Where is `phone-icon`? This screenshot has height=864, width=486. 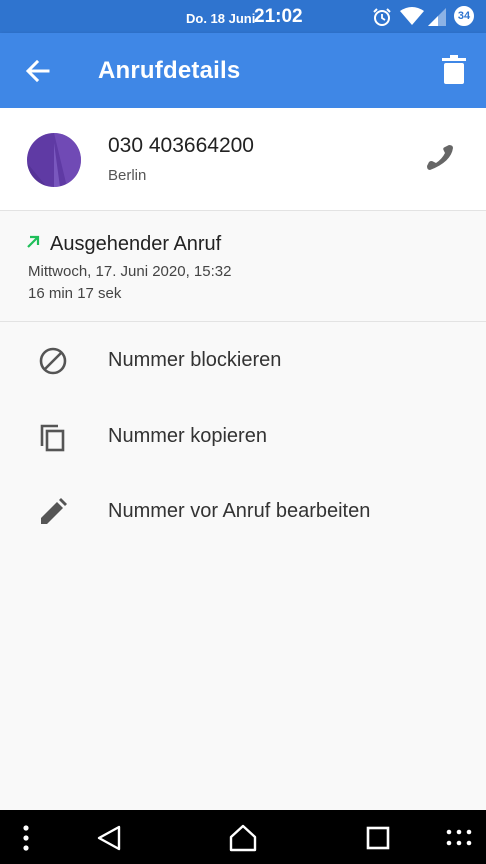
phone-icon is located at coordinates (440, 158).